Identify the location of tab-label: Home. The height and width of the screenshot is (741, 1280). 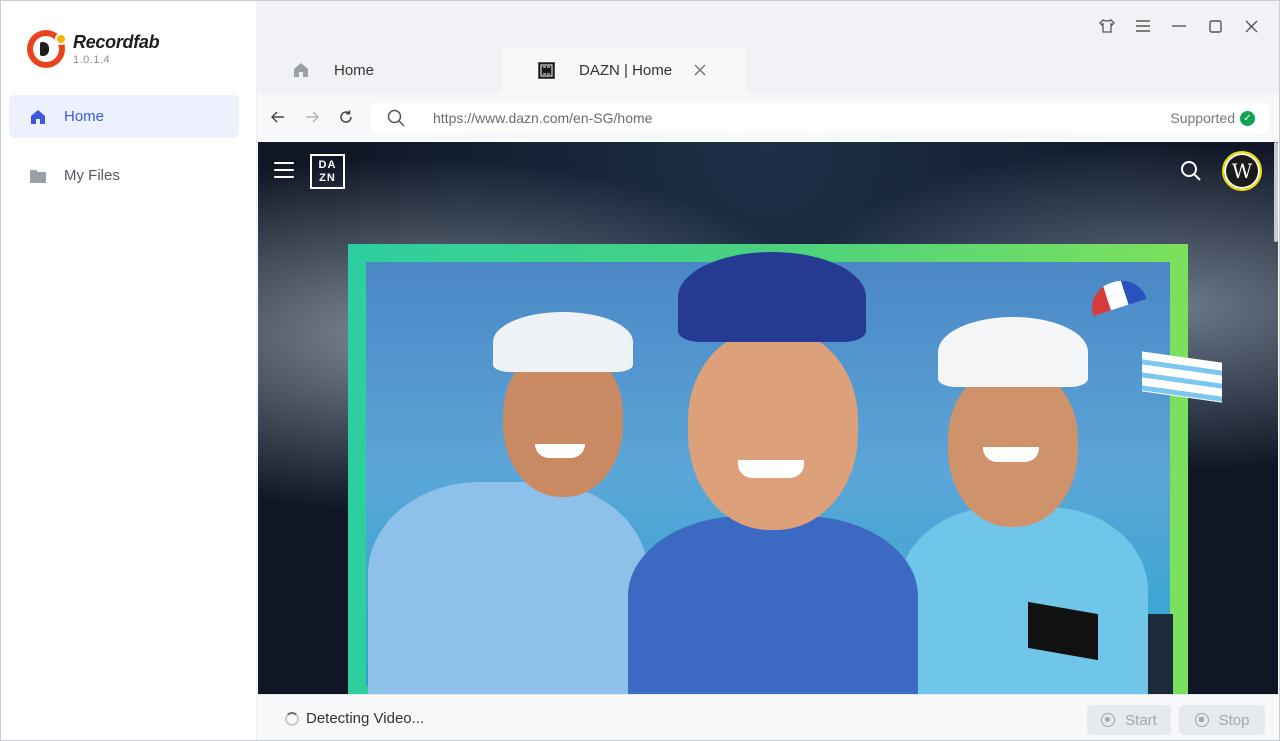
(354, 70).